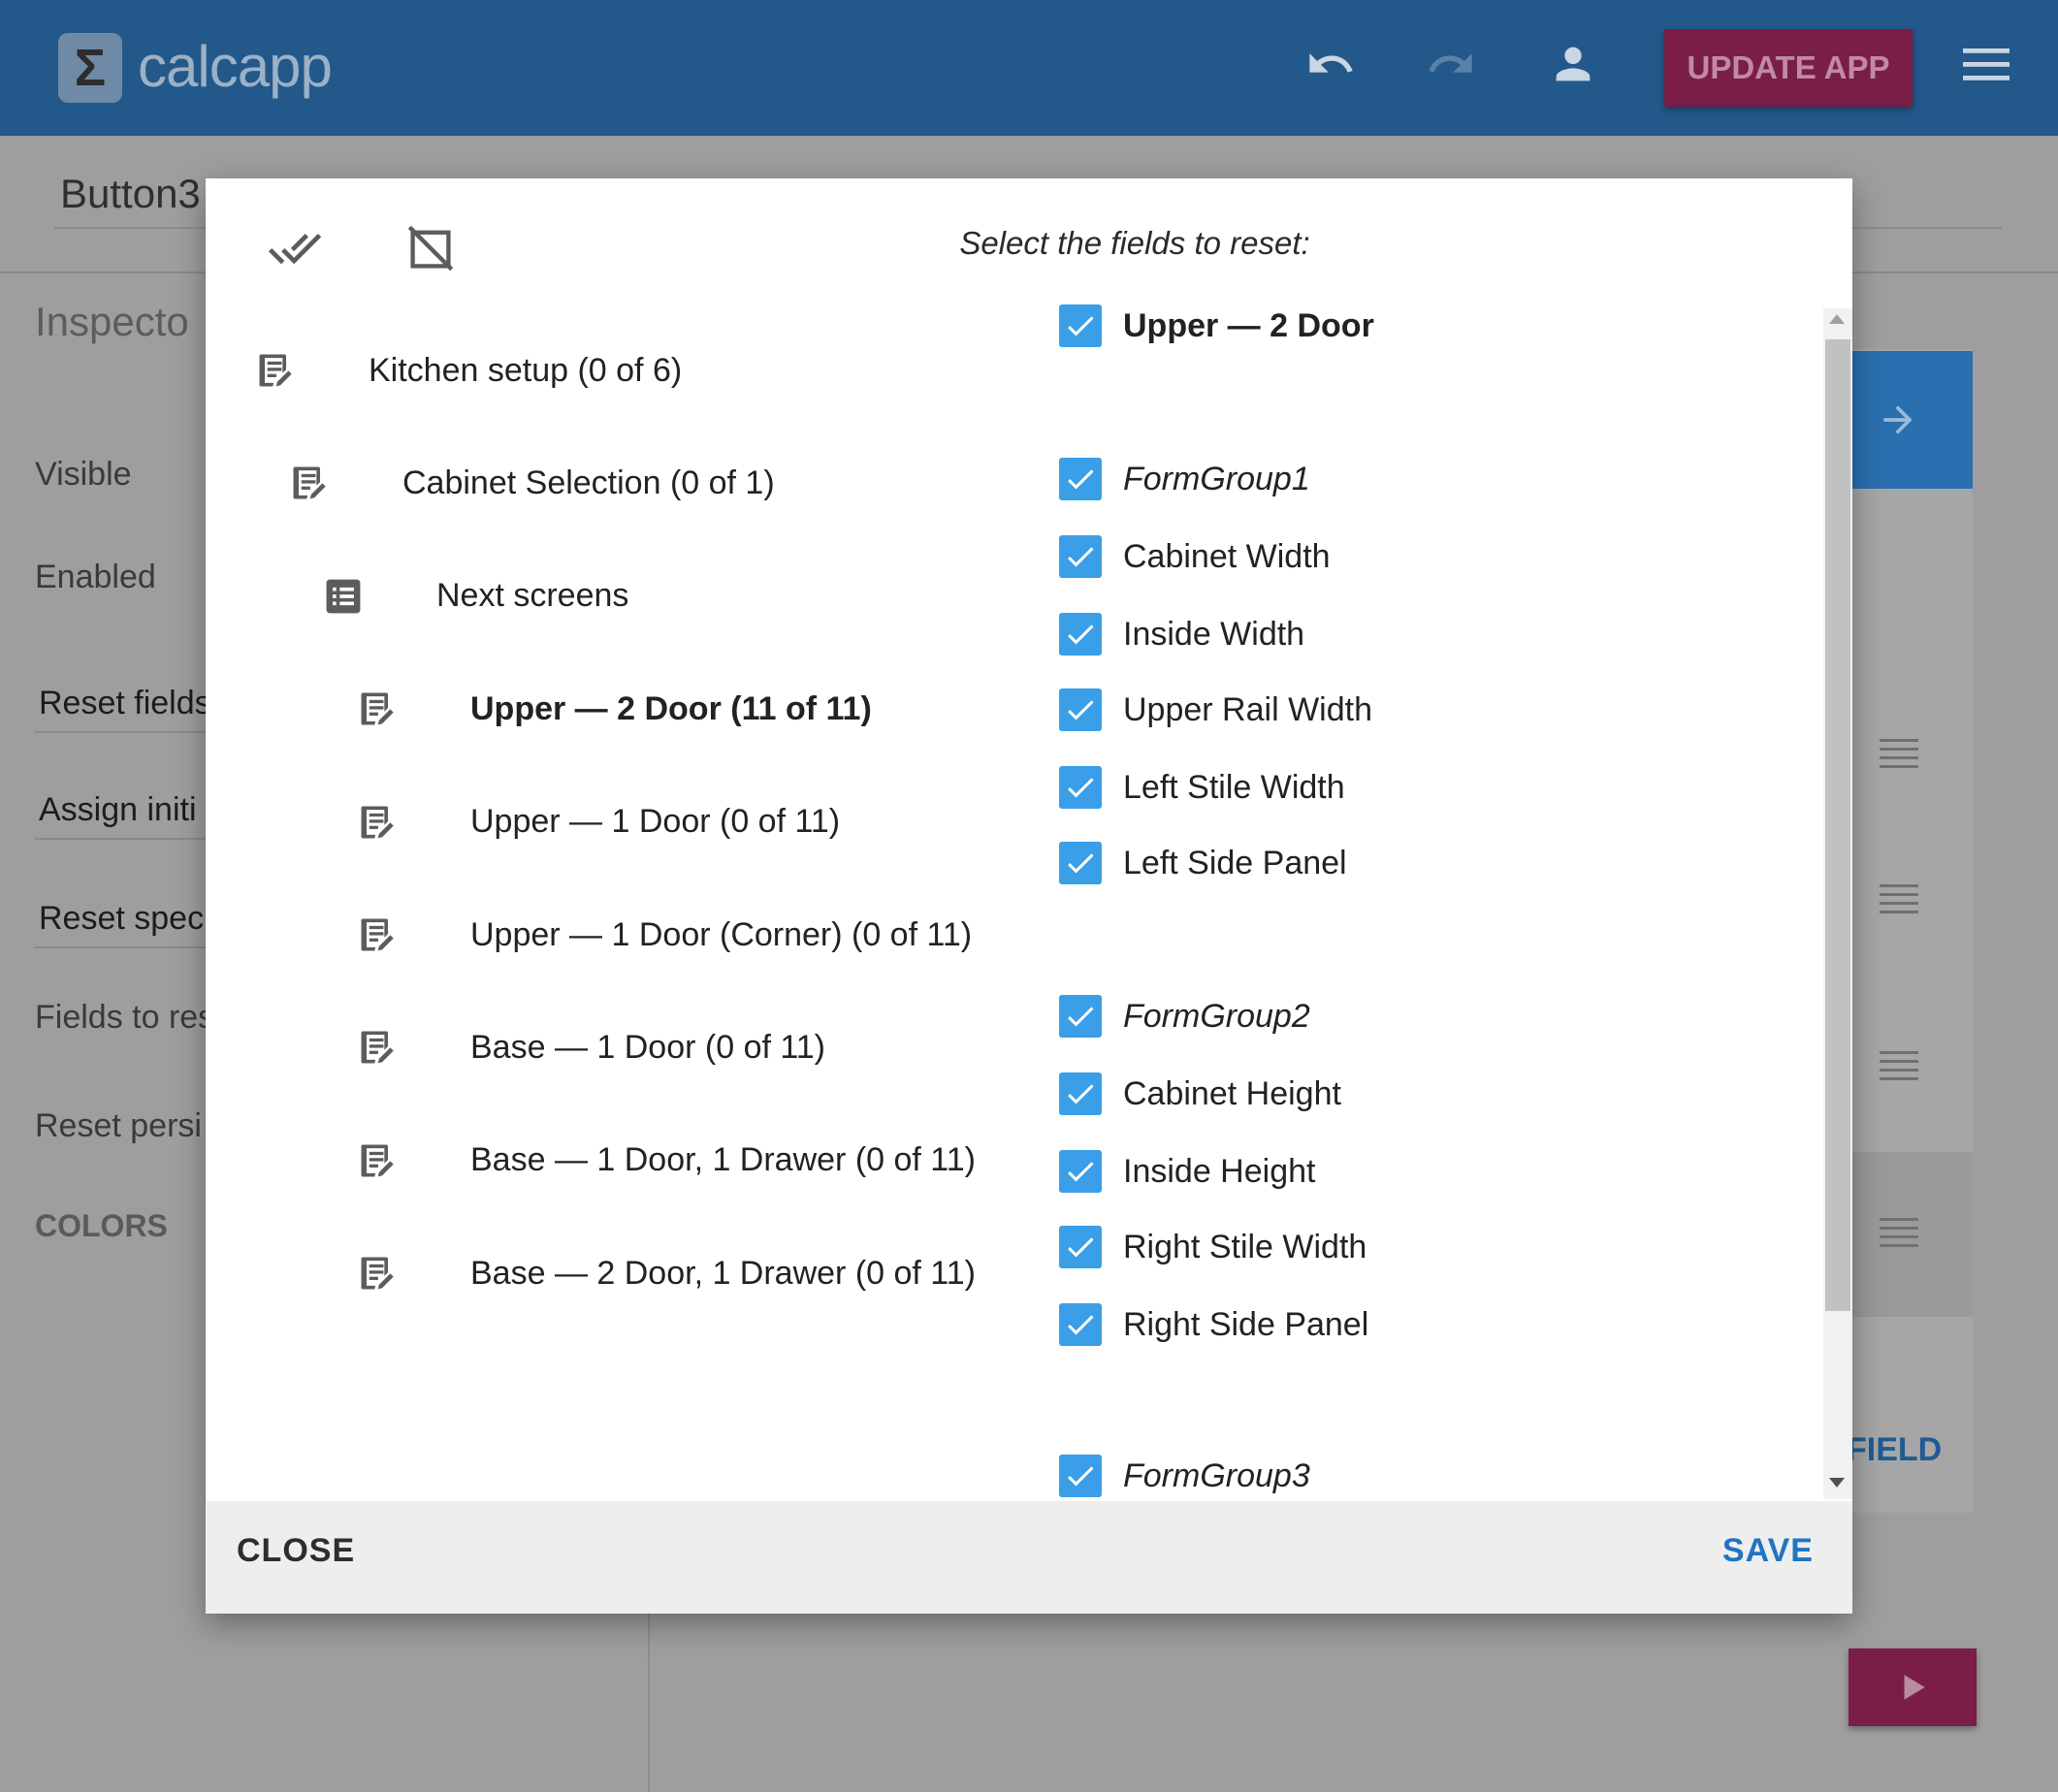 This screenshot has height=1792, width=2058. What do you see at coordinates (121, 919) in the screenshot?
I see `reset-specific-label: Reset spec` at bounding box center [121, 919].